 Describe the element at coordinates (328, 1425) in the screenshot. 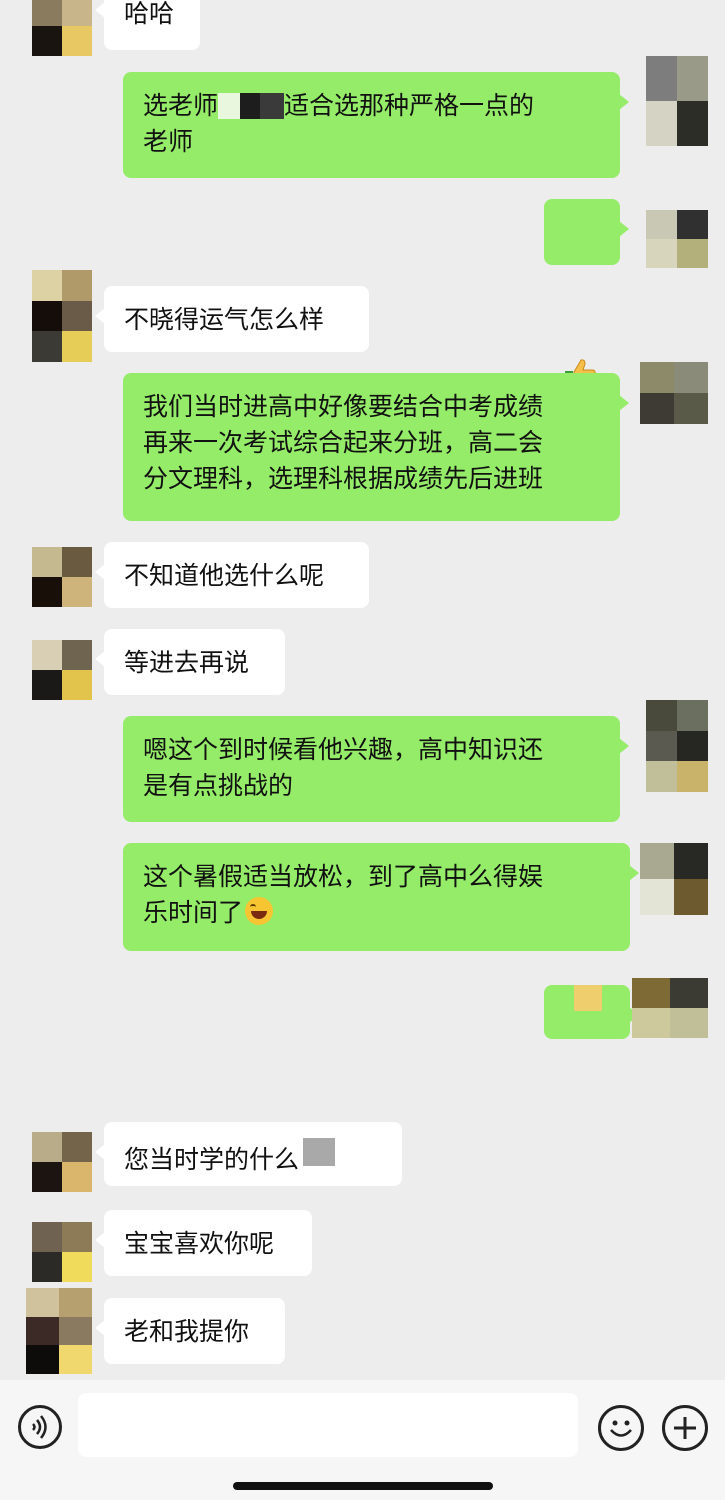

I see `message-input` at that location.